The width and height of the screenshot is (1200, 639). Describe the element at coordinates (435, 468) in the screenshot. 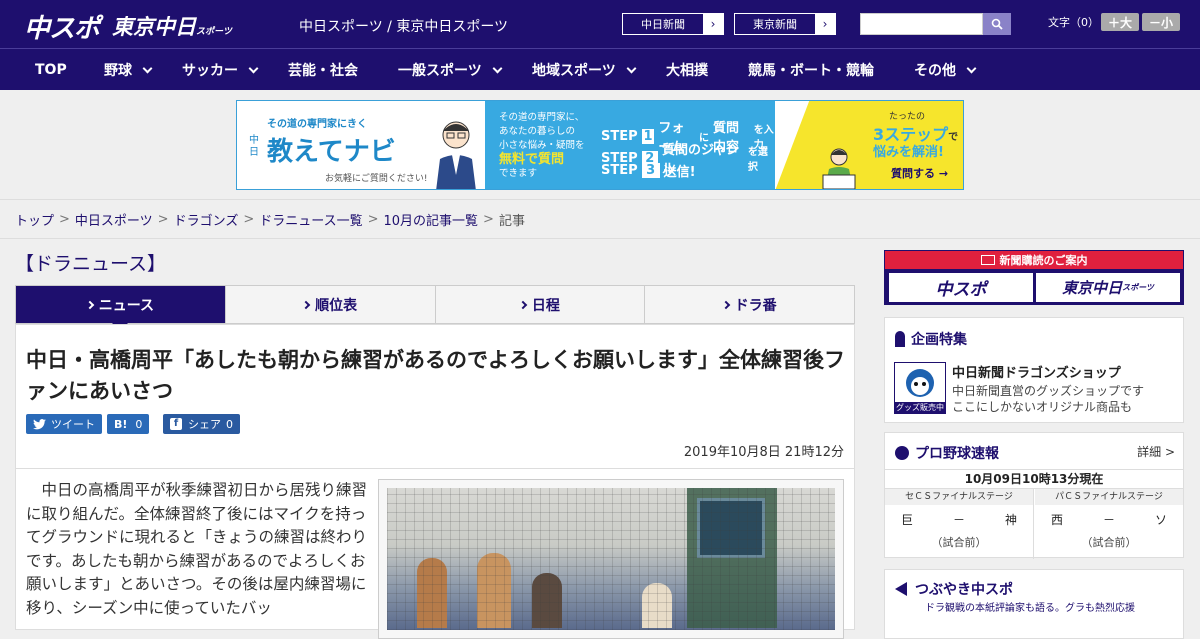

I see `divider` at that location.